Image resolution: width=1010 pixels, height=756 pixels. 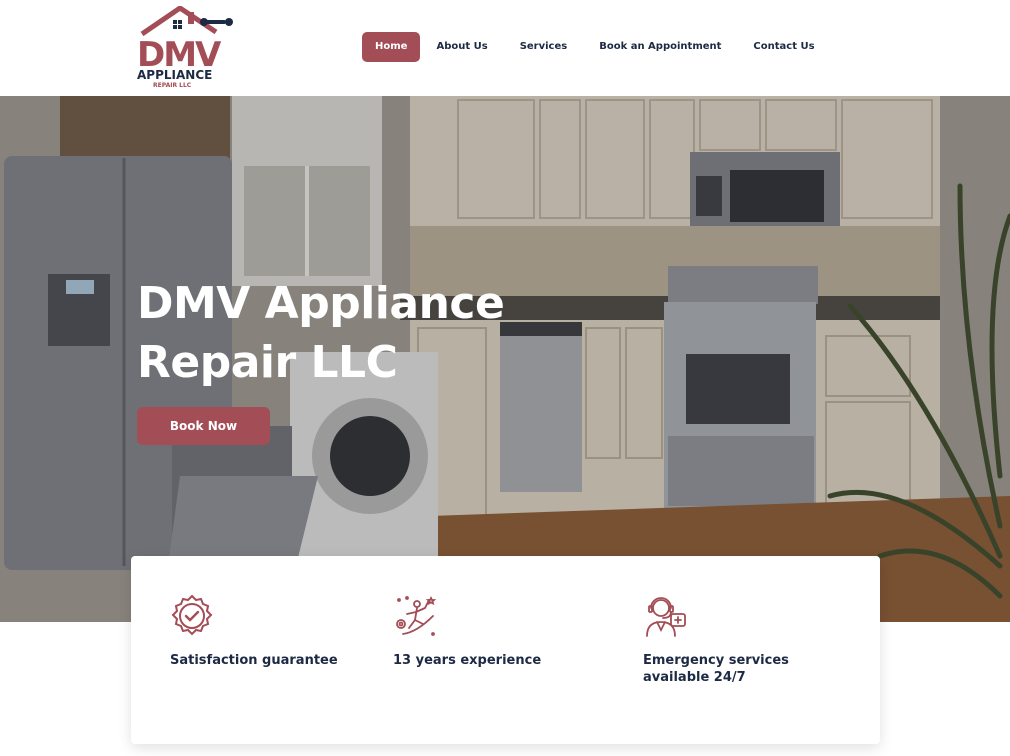 What do you see at coordinates (467, 660) in the screenshot?
I see `feature-label: 13 years experience` at bounding box center [467, 660].